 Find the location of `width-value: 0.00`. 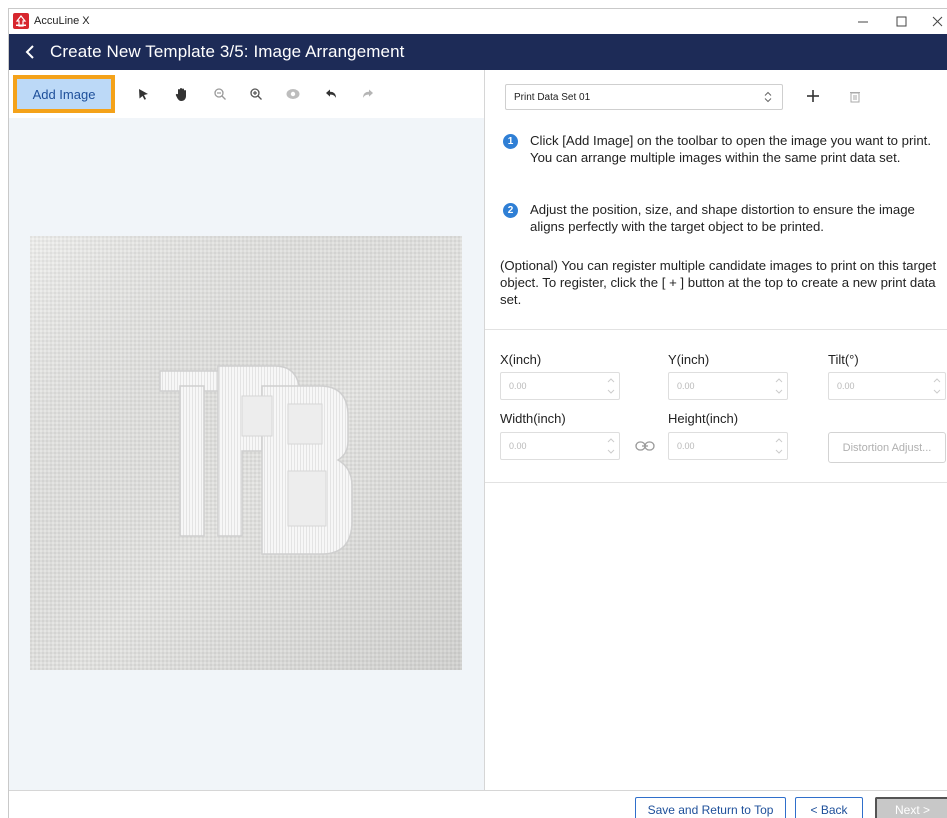

width-value: 0.00 is located at coordinates (518, 446).